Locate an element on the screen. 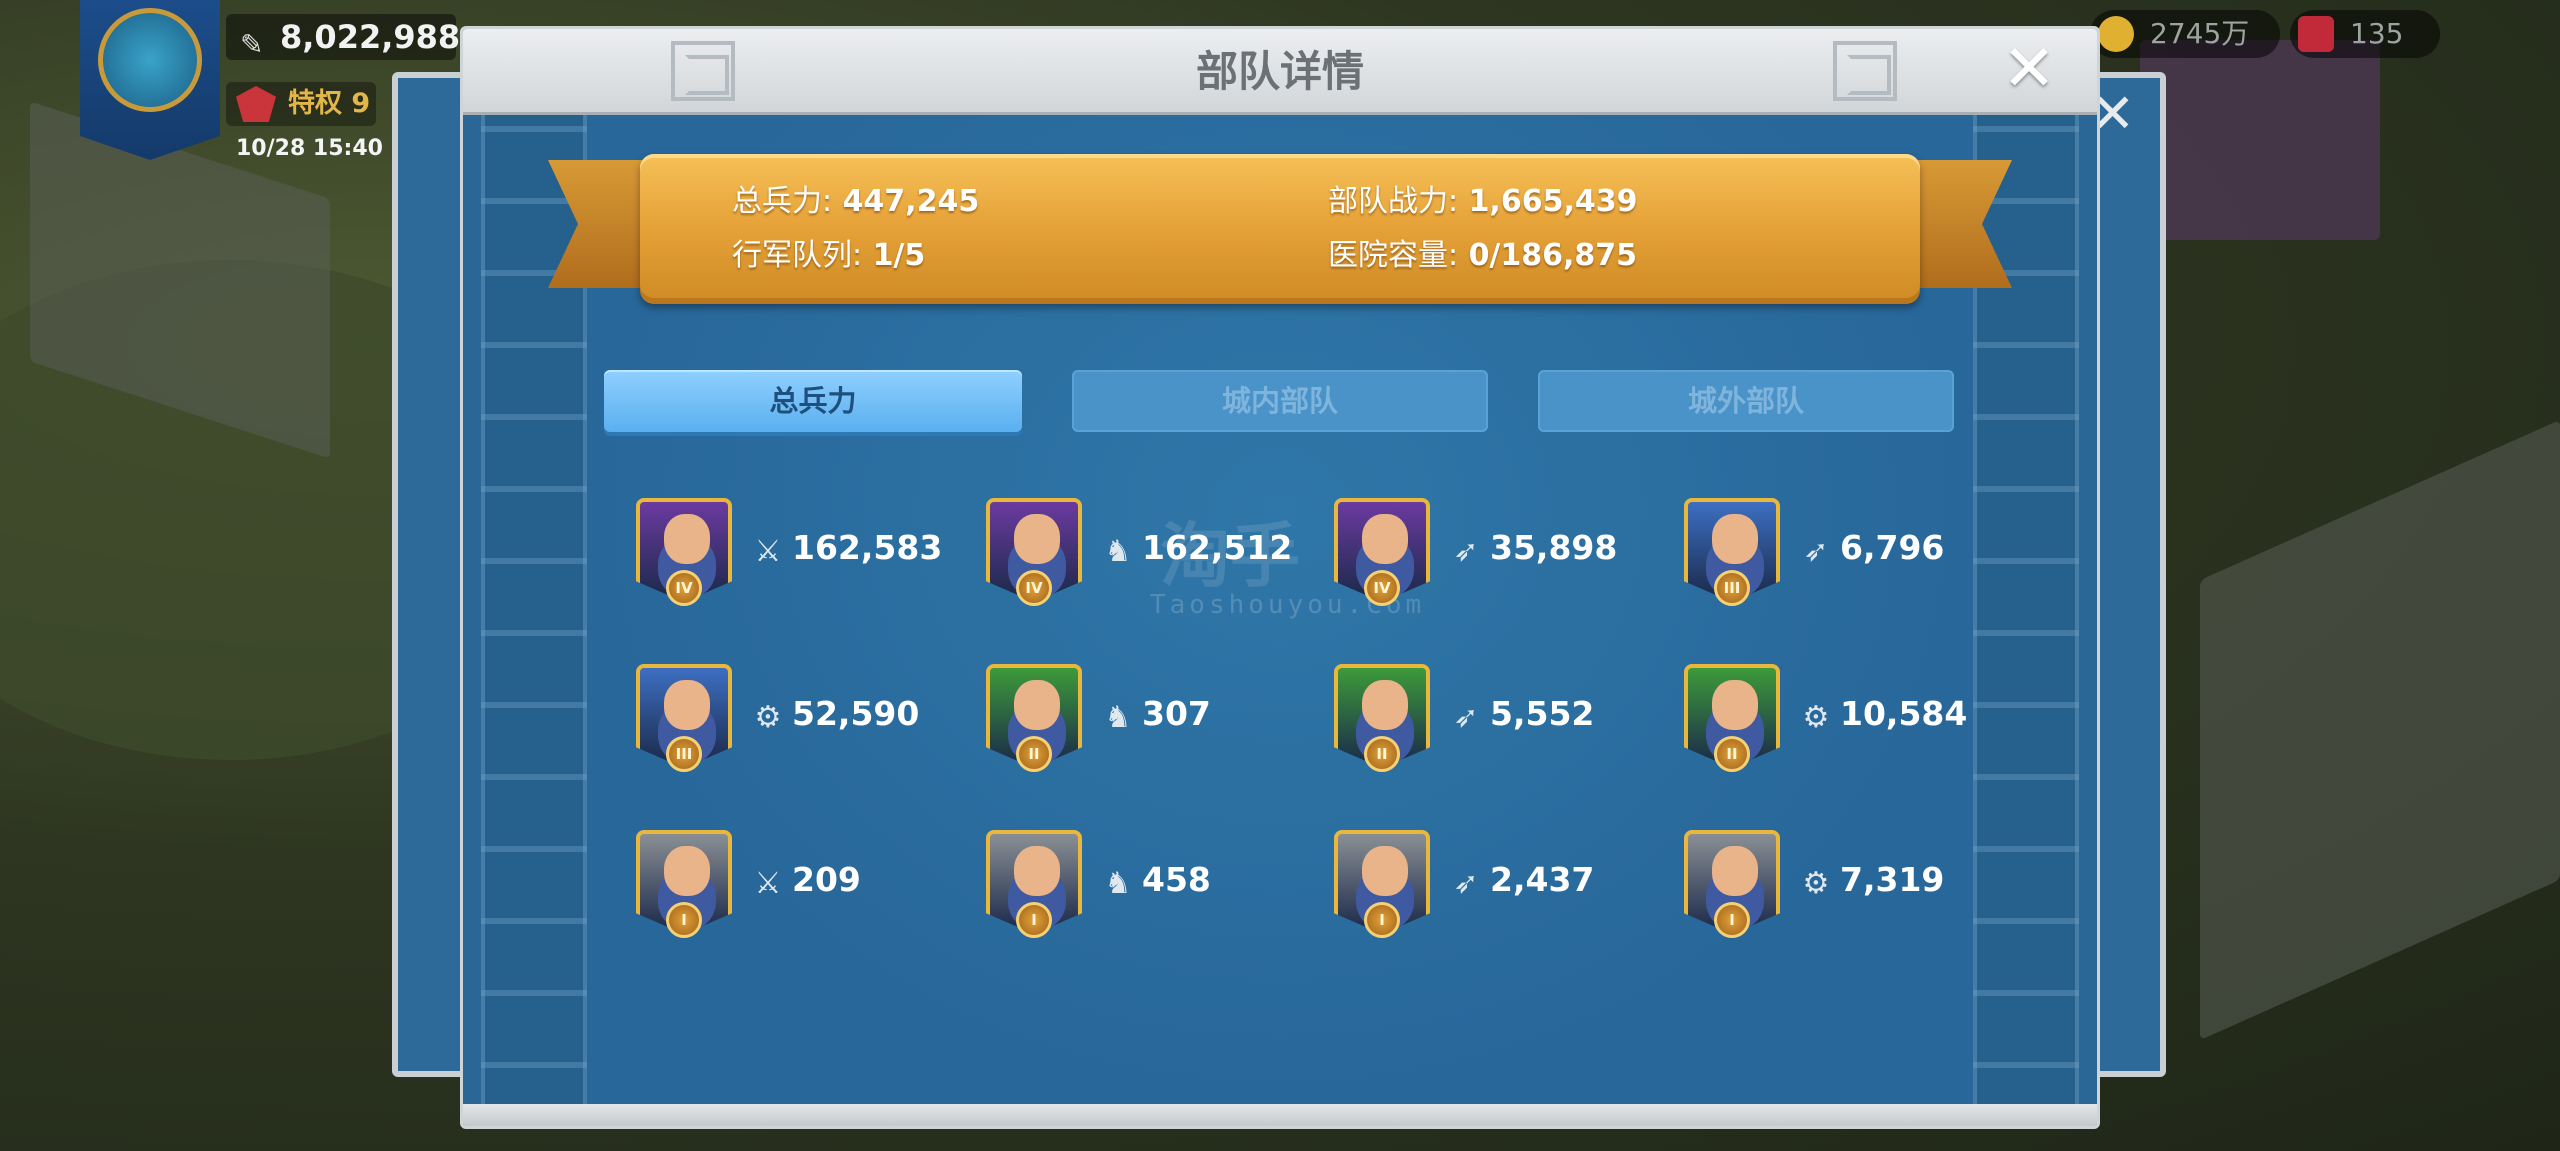 The image size is (2560, 1151). troop-entry: II ⚙ 10,584 is located at coordinates (1849, 719).